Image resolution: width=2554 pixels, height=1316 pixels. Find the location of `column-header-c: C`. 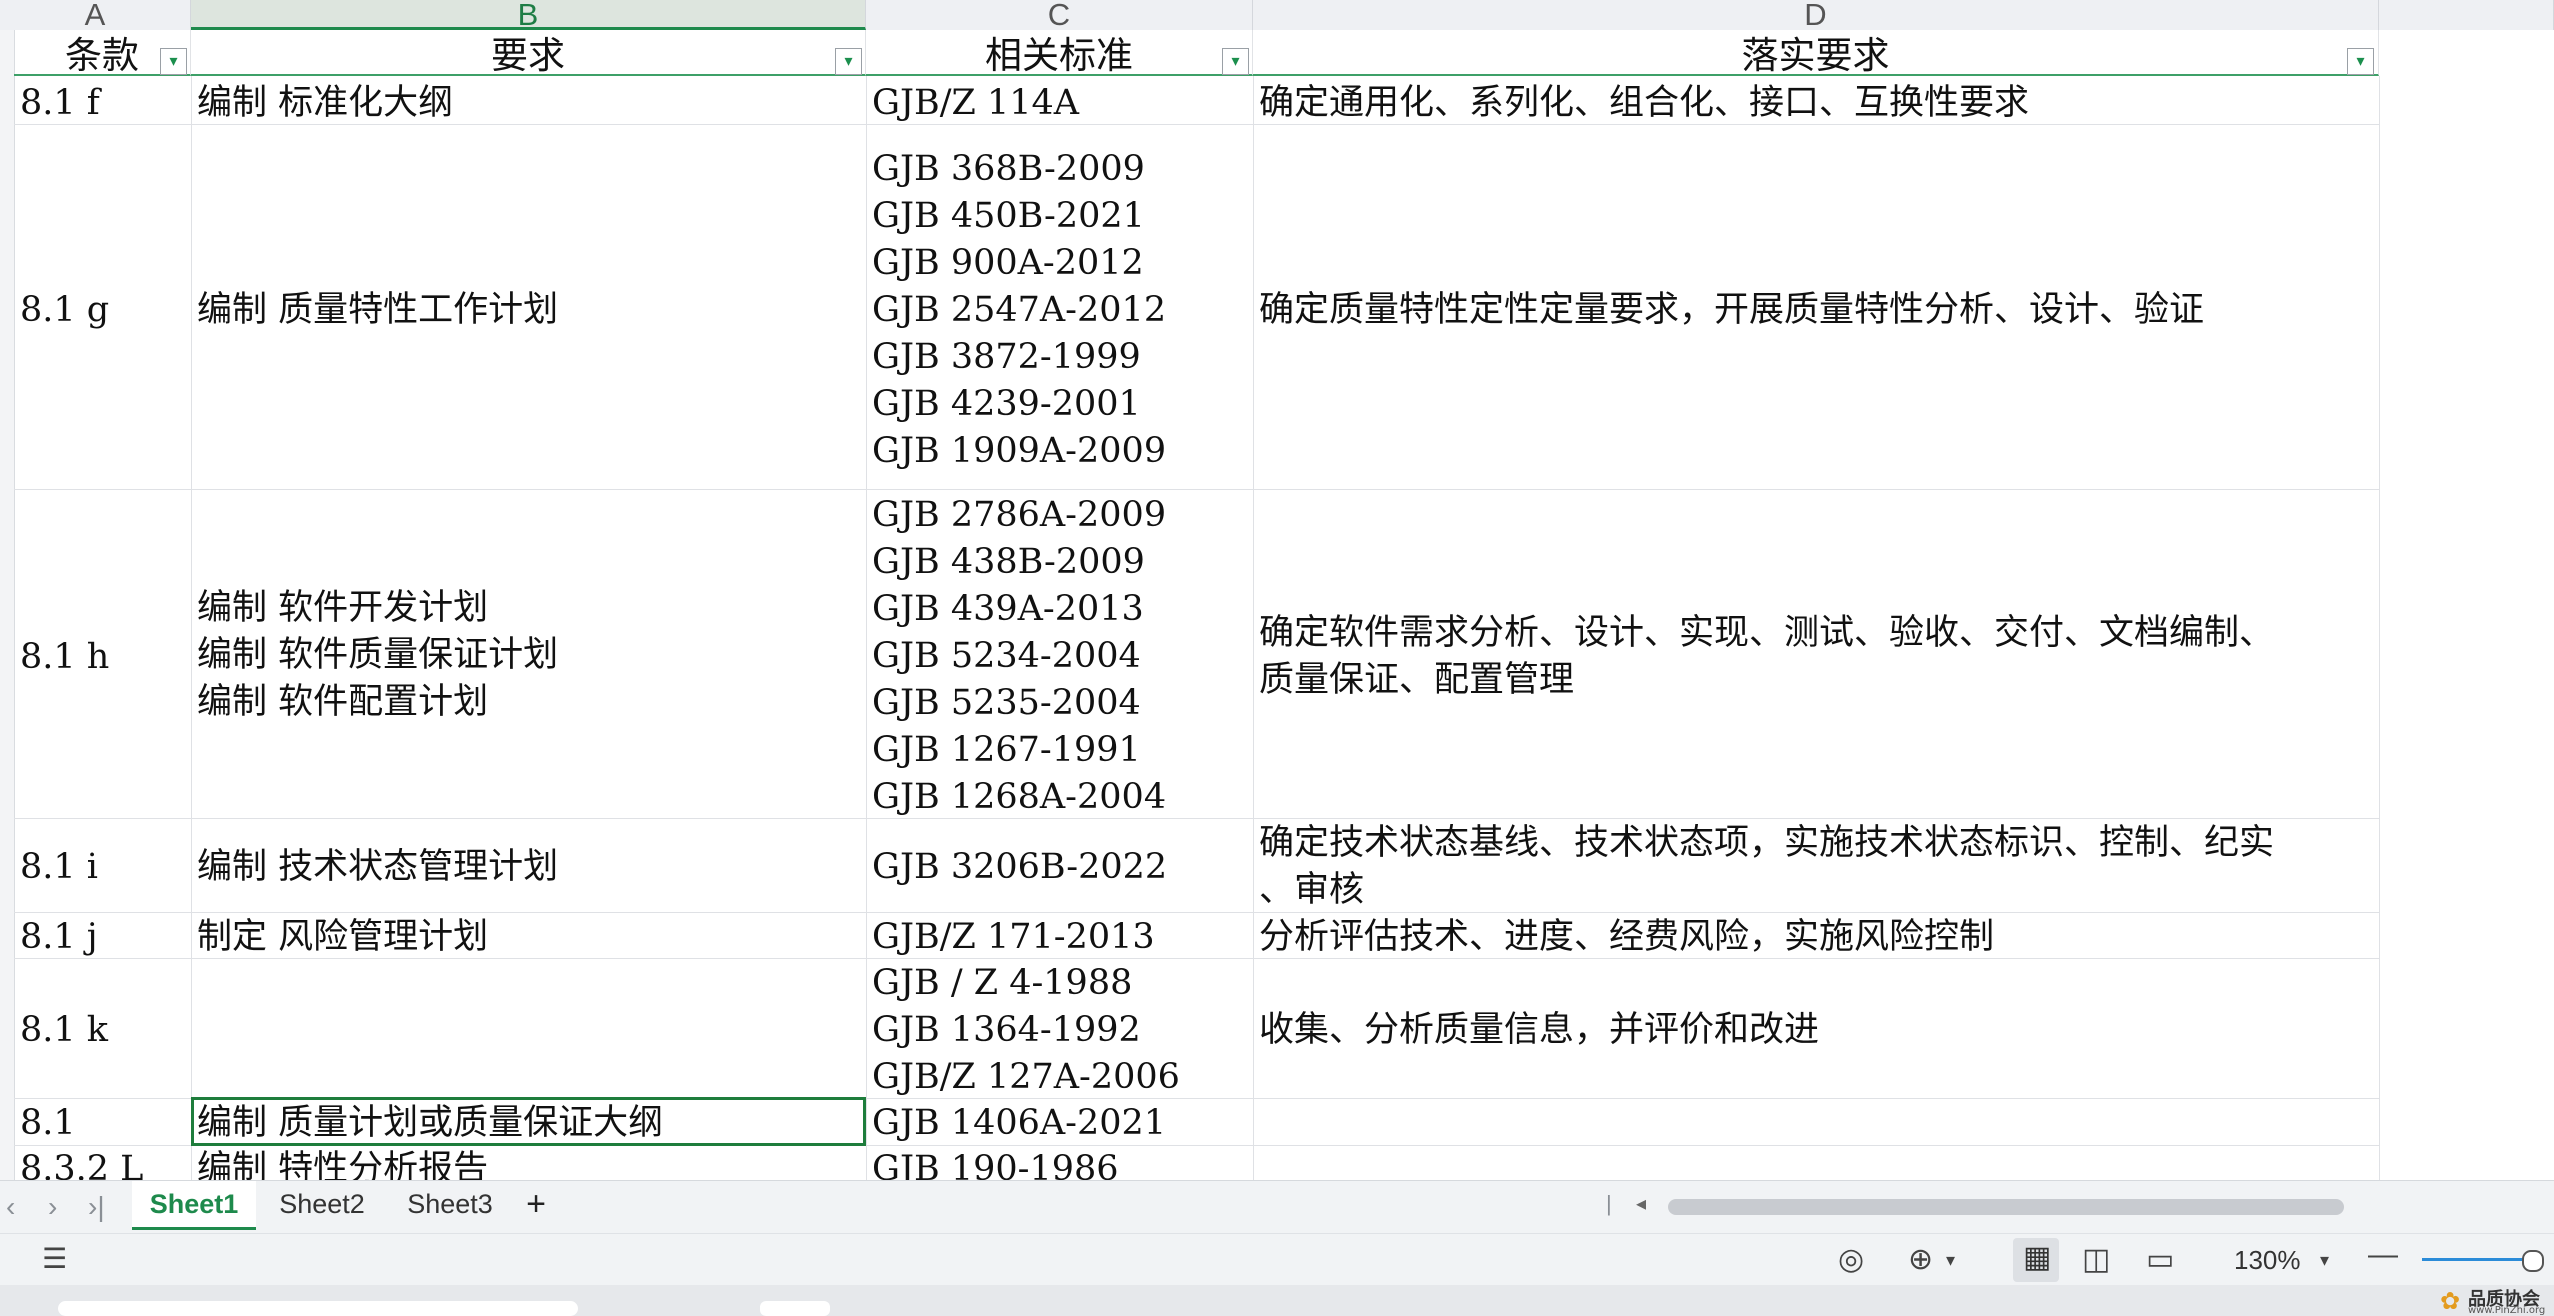

column-header-c: C is located at coordinates (1059, 15).